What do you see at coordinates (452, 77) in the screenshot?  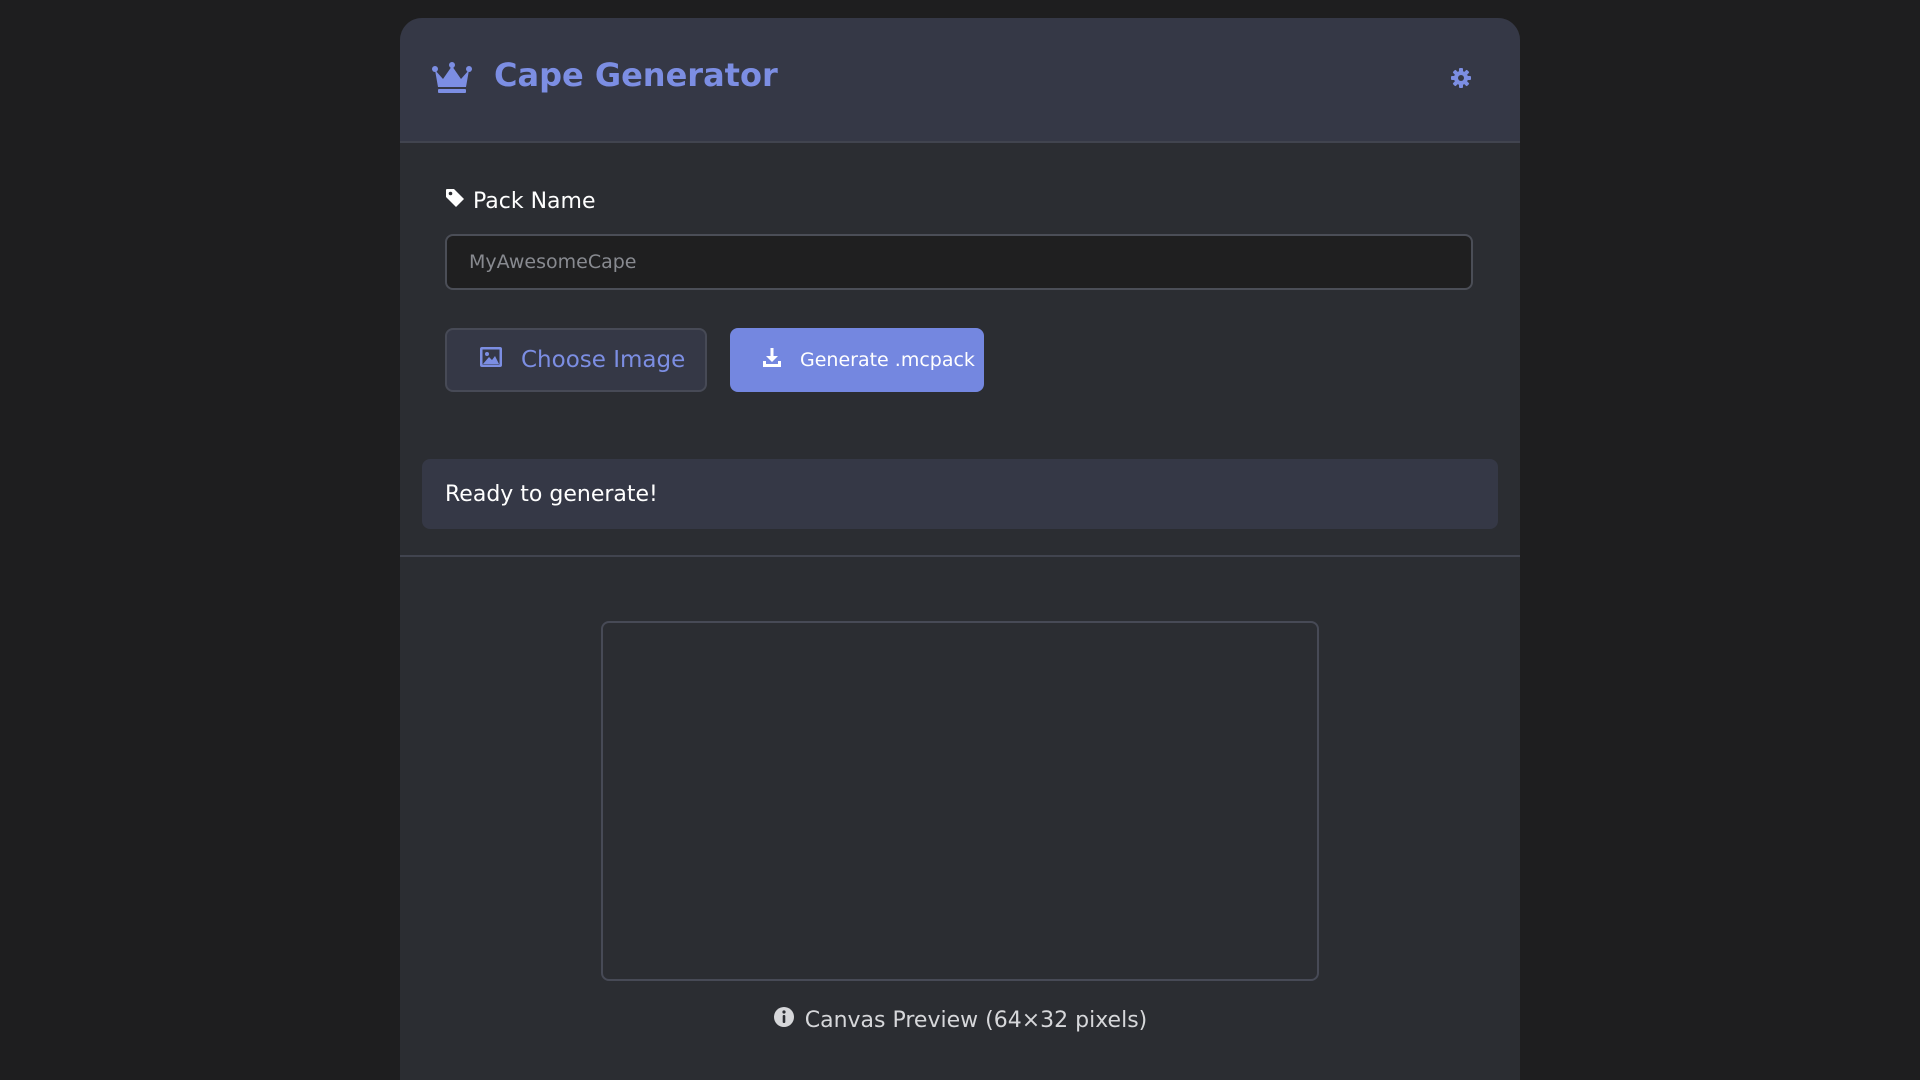 I see `crown-icon` at bounding box center [452, 77].